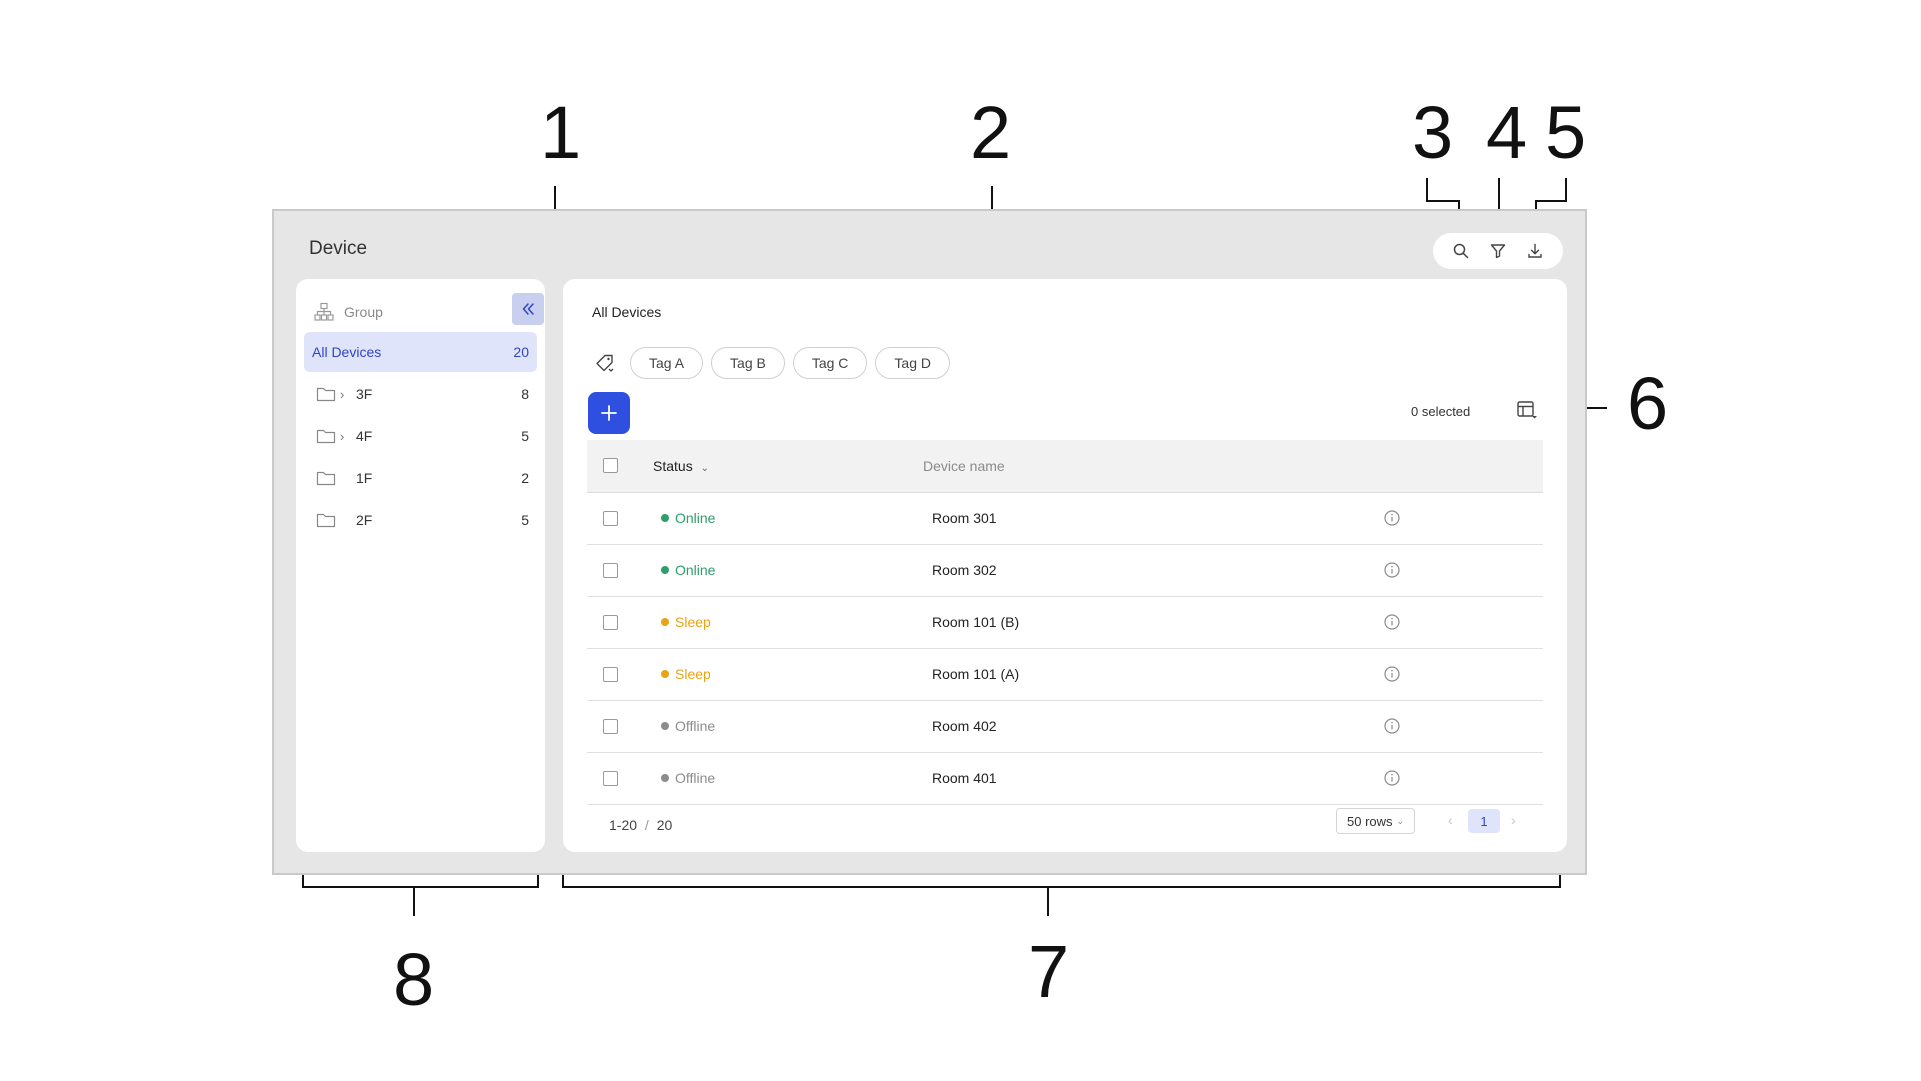  Describe the element at coordinates (605, 363) in the screenshot. I see `tag-icon` at that location.